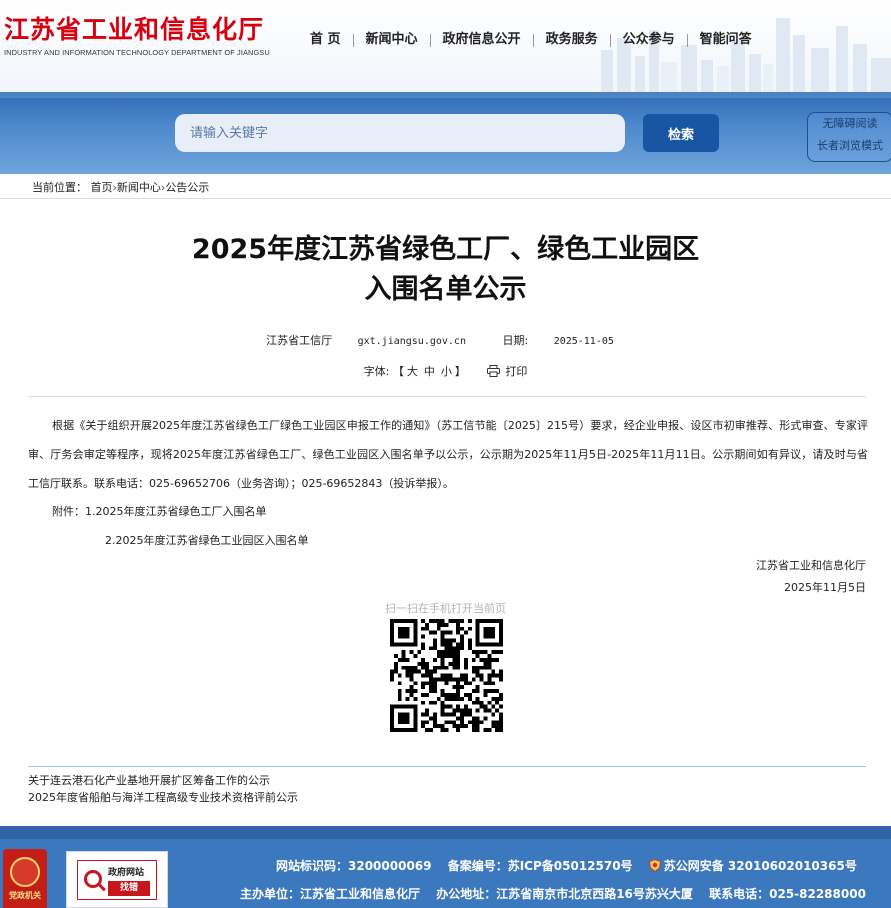  What do you see at coordinates (516, 371) in the screenshot?
I see `print-label: 打印` at bounding box center [516, 371].